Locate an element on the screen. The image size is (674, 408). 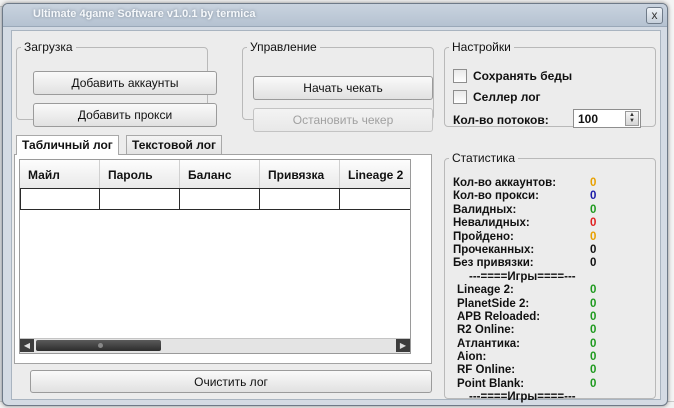
stat-label: Невалидных: is located at coordinates (491, 223).